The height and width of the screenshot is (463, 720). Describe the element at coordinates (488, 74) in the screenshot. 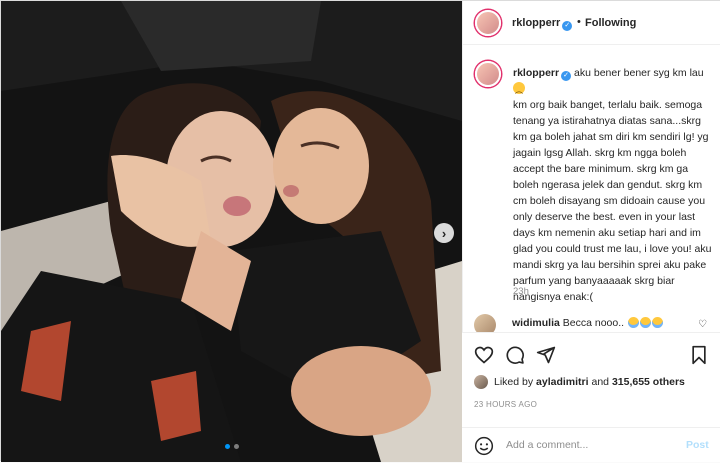

I see `caption-avatar` at that location.